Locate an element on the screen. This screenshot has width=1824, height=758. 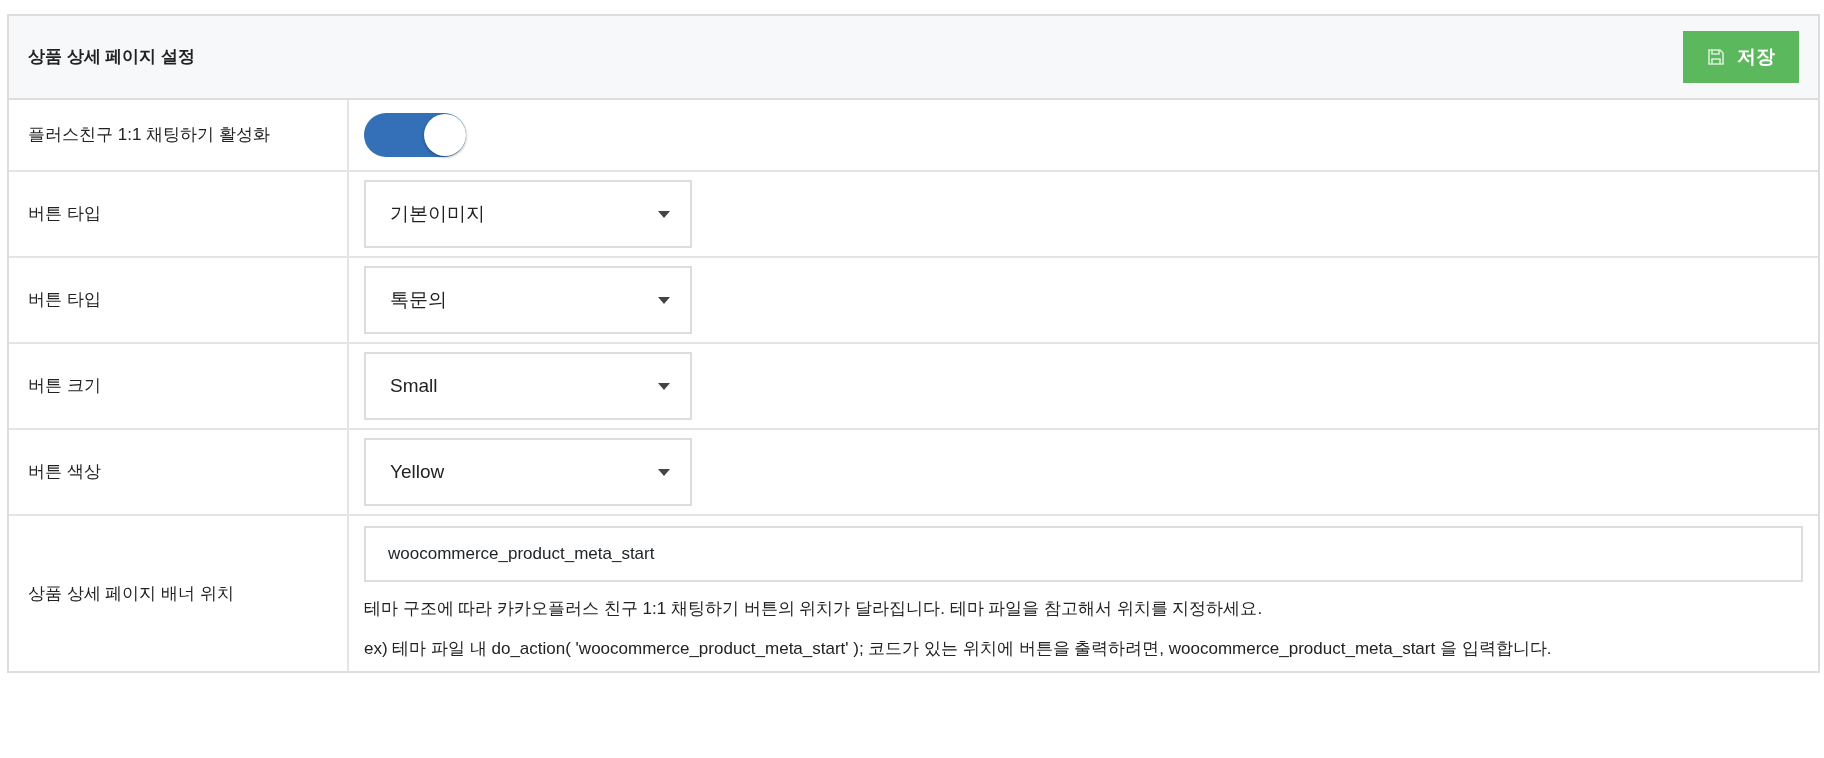
panel-title: 상품 상세 페이지 설정 is located at coordinates (112, 57).